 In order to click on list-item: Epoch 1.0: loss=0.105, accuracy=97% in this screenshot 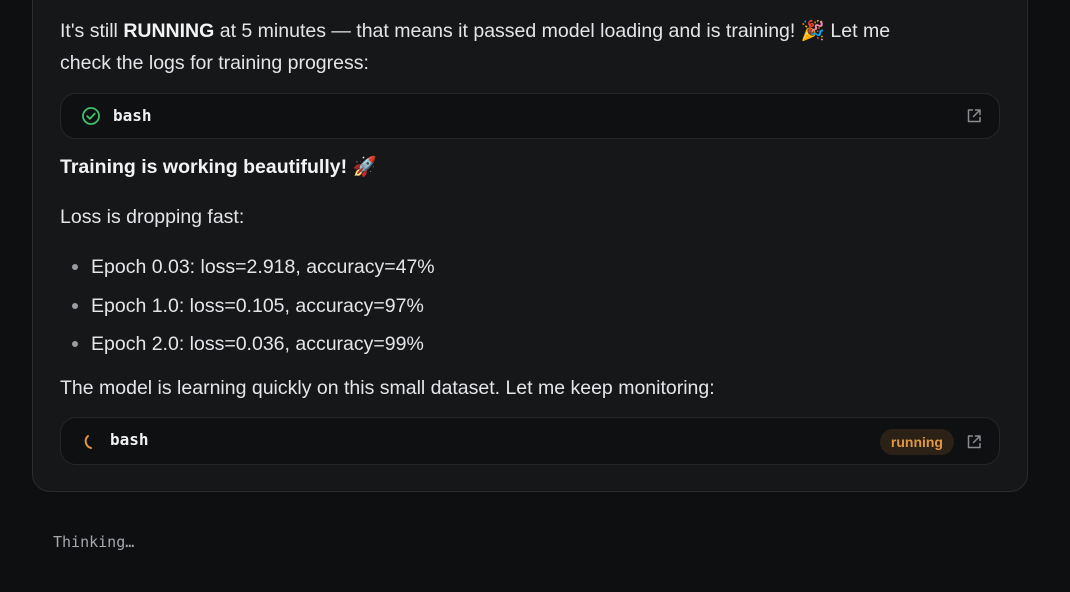, I will do `click(247, 306)`.